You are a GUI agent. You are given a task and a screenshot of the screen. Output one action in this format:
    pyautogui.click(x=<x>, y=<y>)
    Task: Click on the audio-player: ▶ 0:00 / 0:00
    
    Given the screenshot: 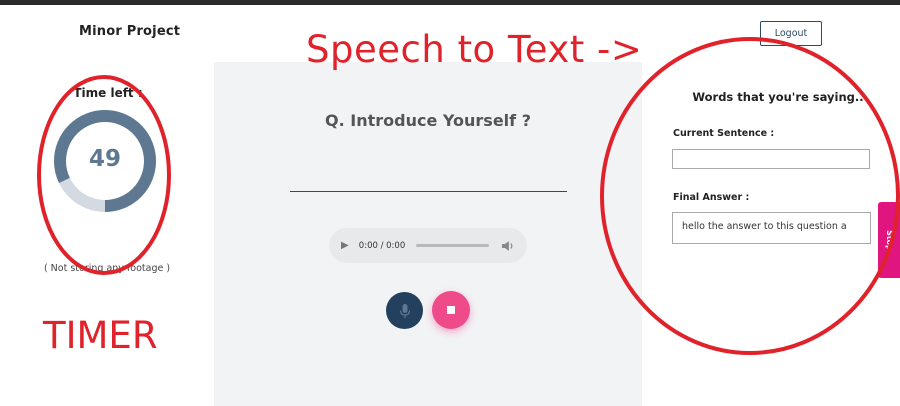 What is the action you would take?
    pyautogui.click(x=428, y=245)
    